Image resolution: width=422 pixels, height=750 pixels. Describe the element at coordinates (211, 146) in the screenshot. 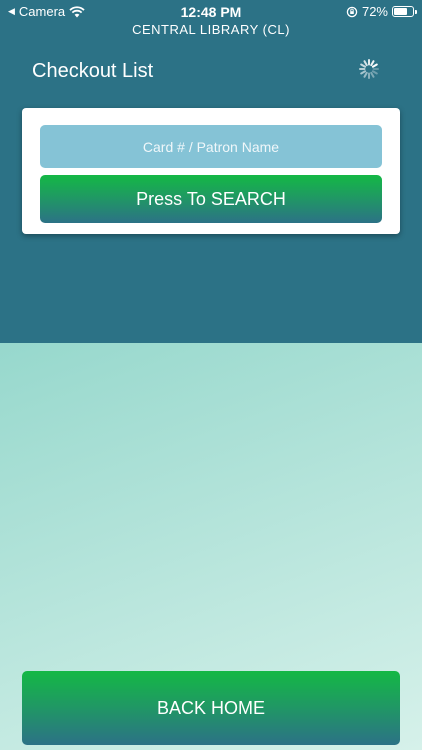

I see `search-input` at that location.